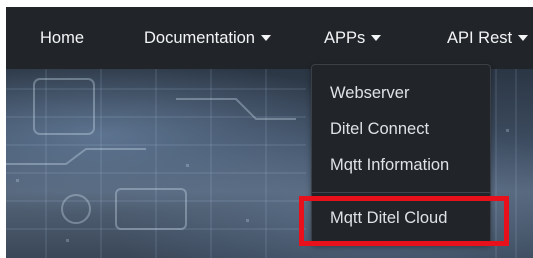  I want to click on nav-api-rest-dropdown: API Rest, so click(488, 38).